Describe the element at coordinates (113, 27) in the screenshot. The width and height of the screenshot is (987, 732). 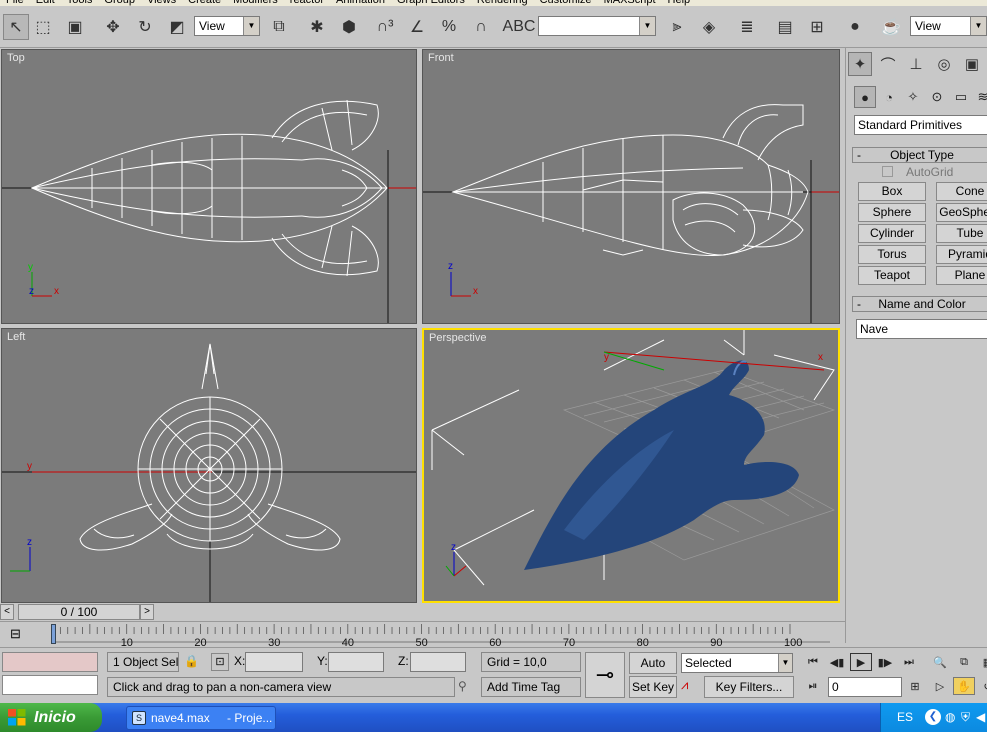
I see `move-icon: ✥` at that location.